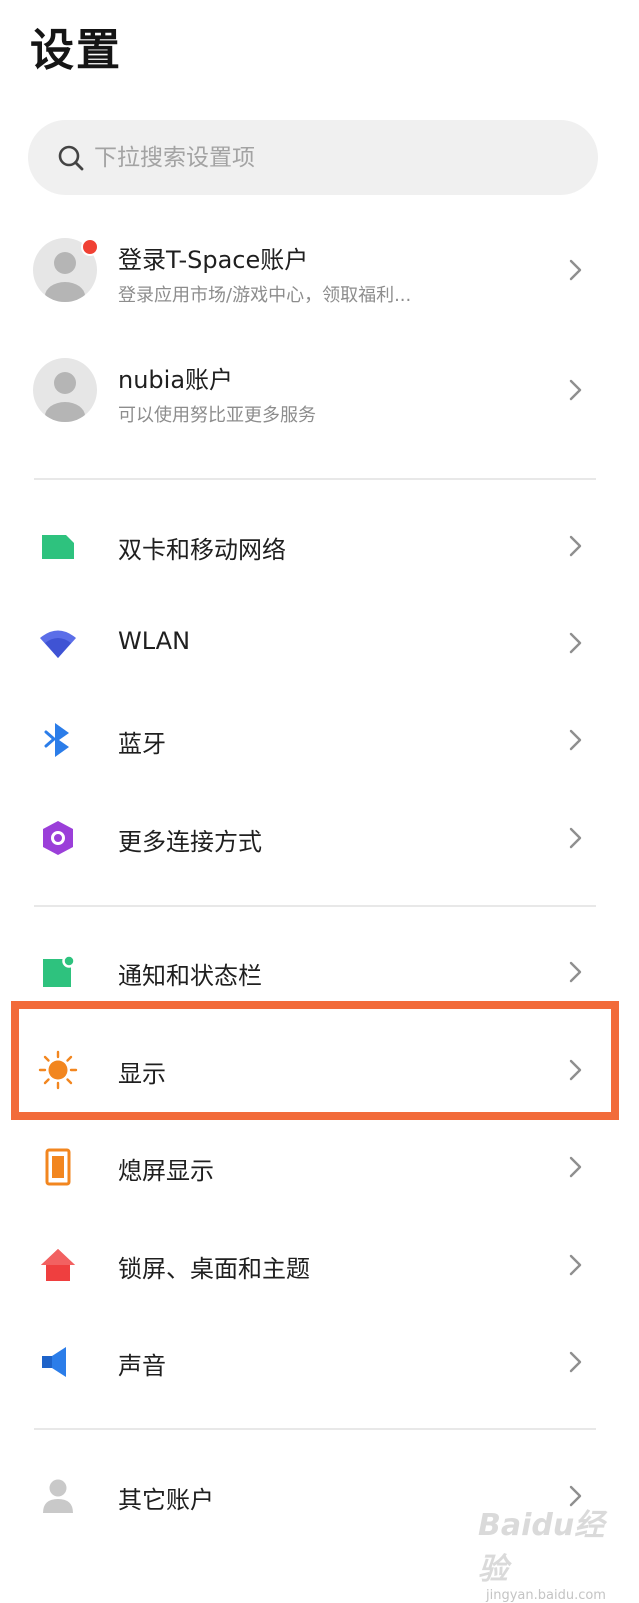 Image resolution: width=639 pixels, height=1603 pixels. I want to click on settings-item-lockscreen-theme: 锁屏、桌面和主题, so click(319, 1265).